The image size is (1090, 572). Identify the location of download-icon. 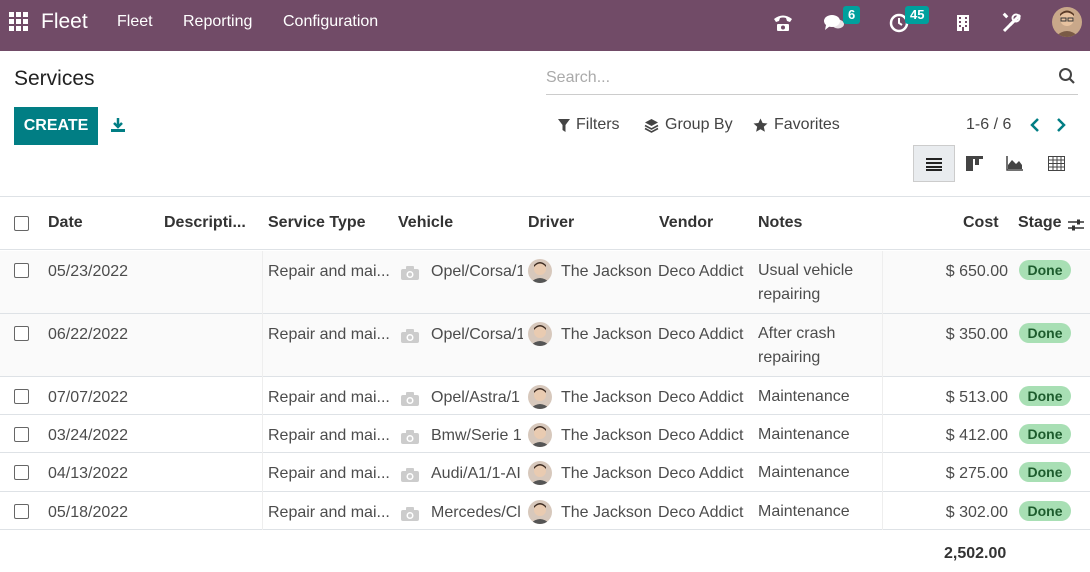
(118, 125).